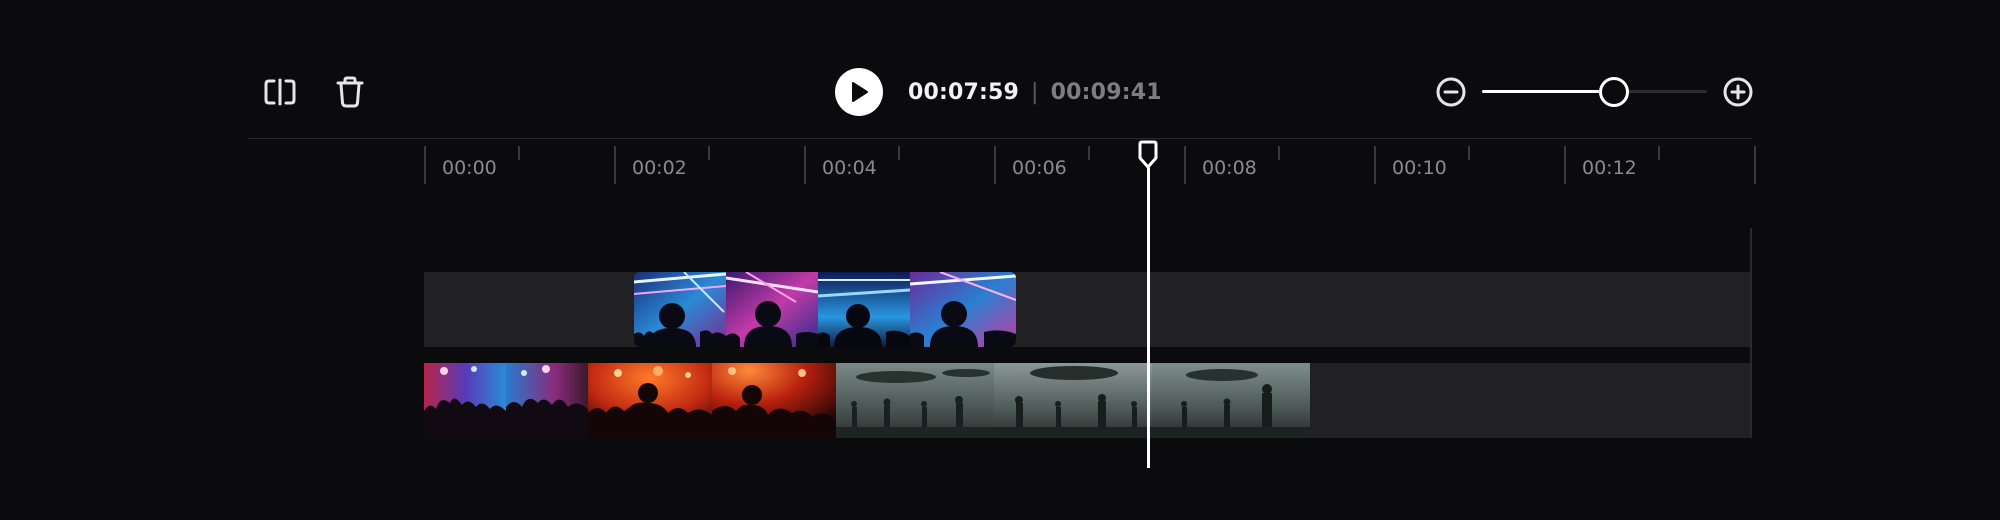 The height and width of the screenshot is (520, 2000). I want to click on toolbar-divider, so click(1000, 138).